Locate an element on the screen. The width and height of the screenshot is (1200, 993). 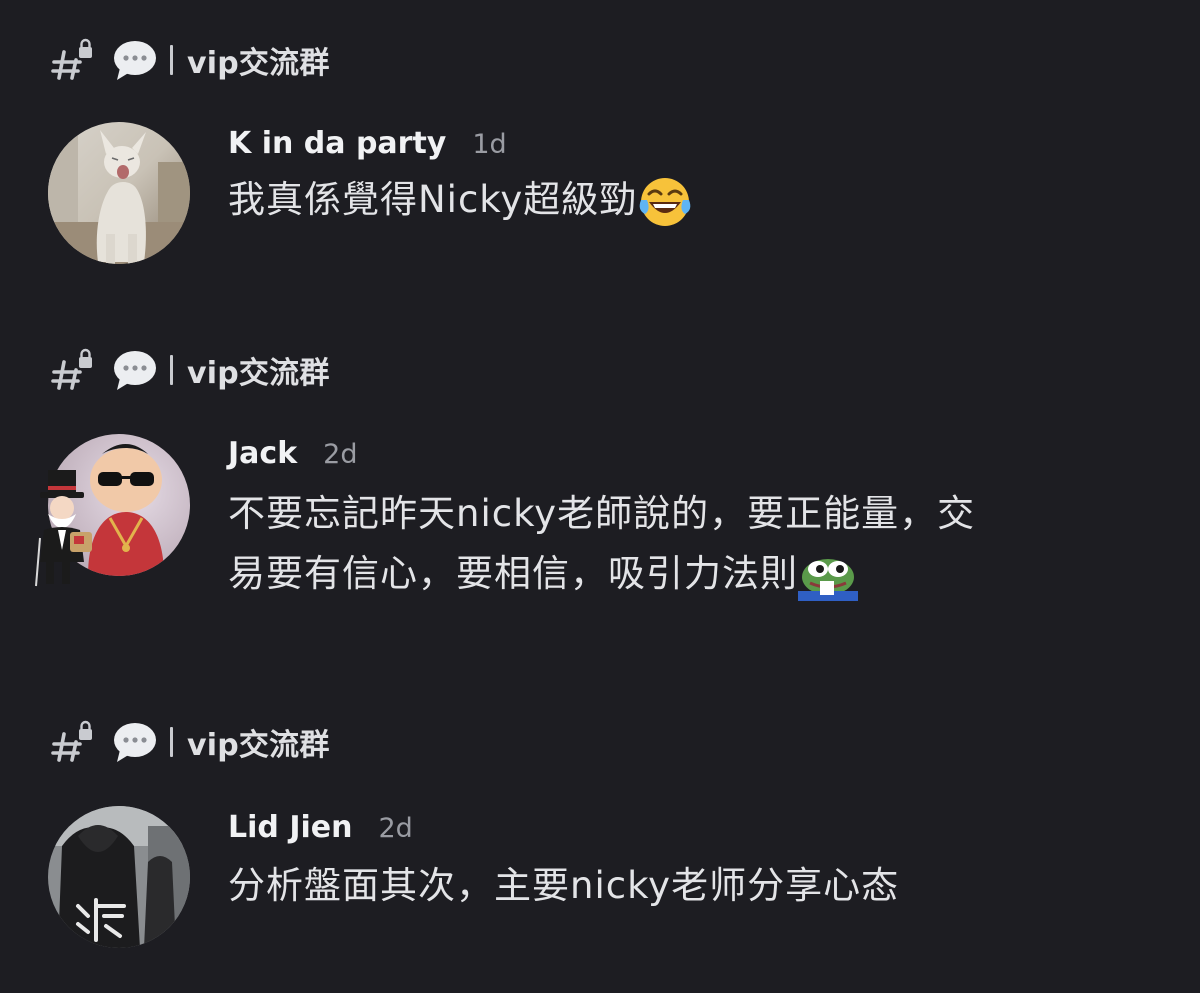
cat-avatar is located at coordinates (119, 193).